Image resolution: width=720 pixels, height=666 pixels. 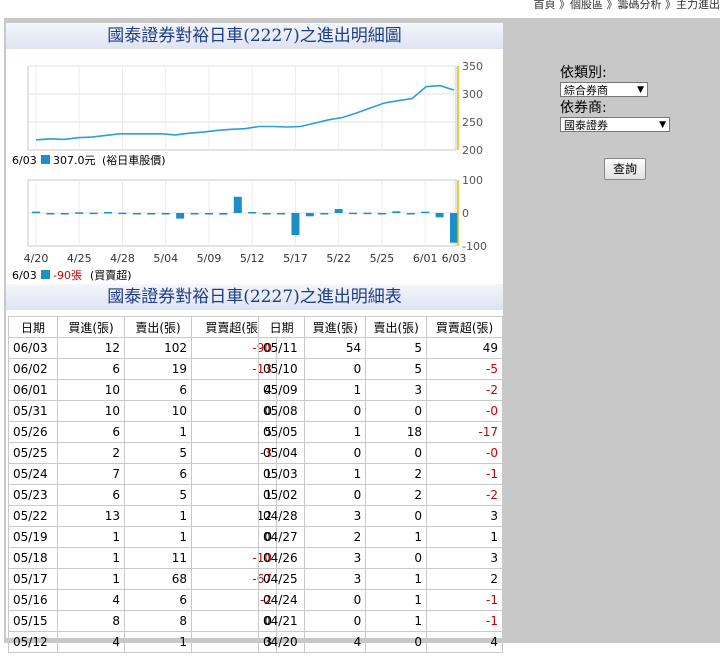 I want to click on buy-cell: 8, so click(x=91, y=621).